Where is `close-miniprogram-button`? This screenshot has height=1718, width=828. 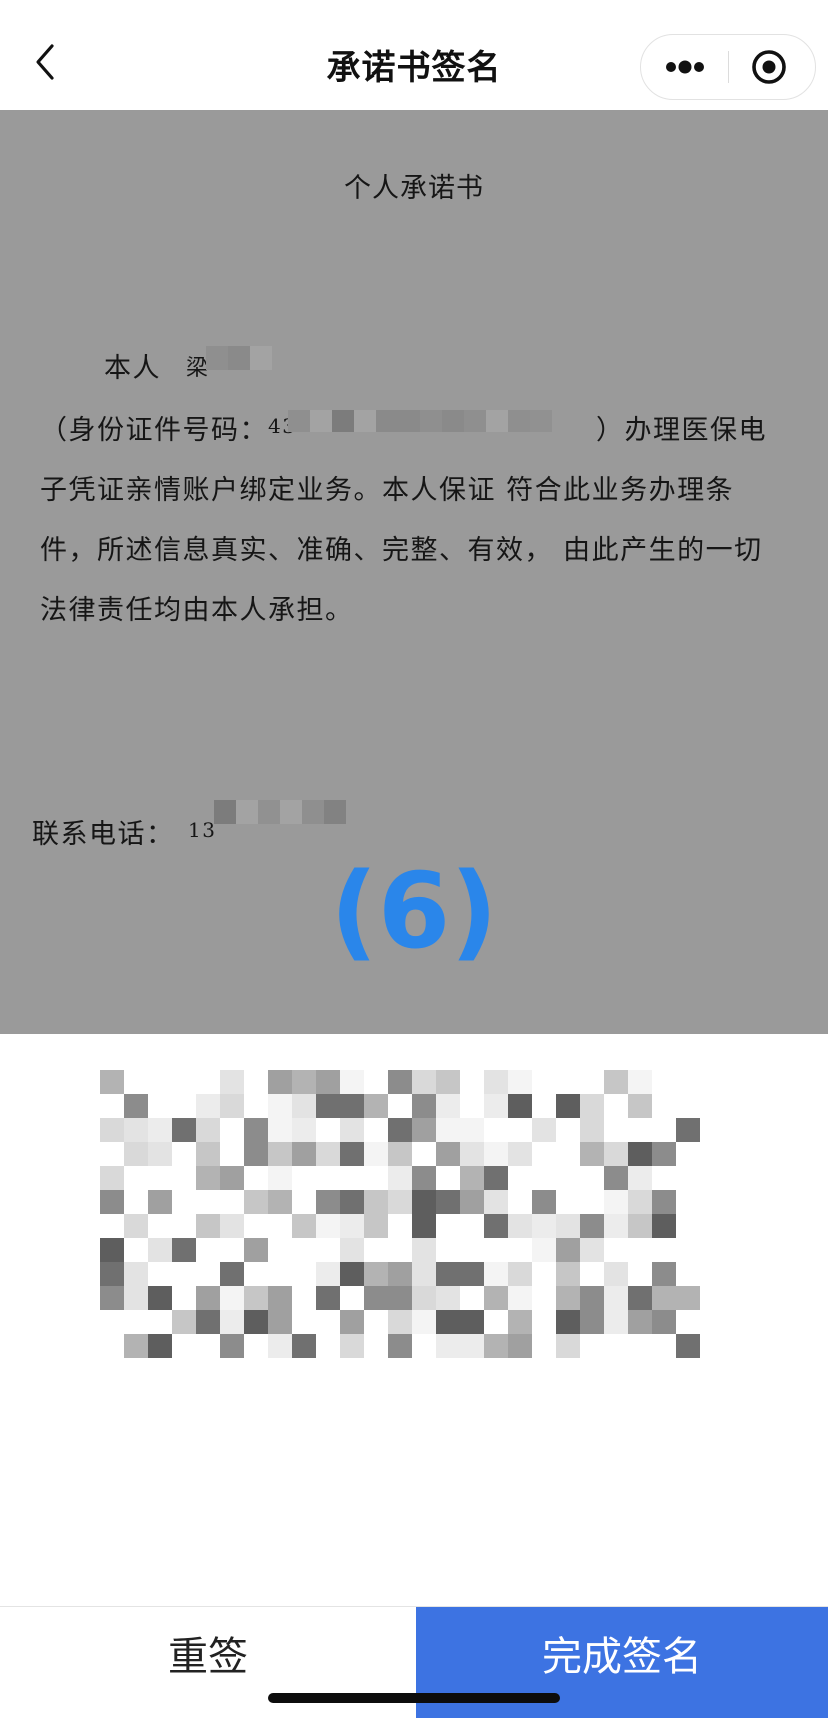 close-miniprogram-button is located at coordinates (772, 67).